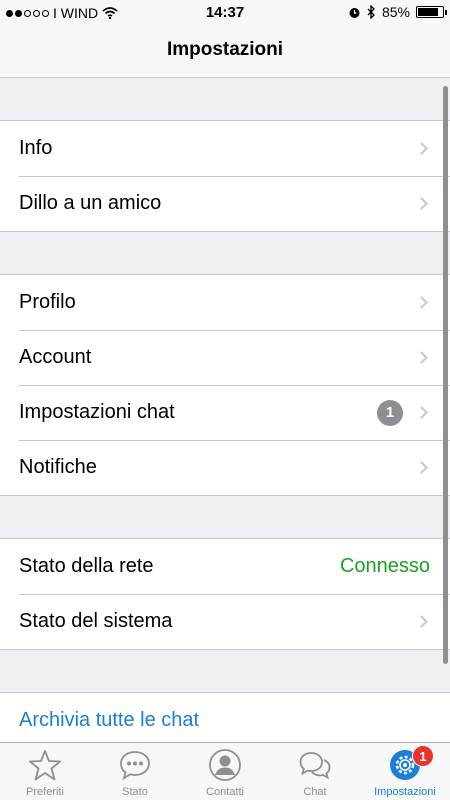  I want to click on tab-preferiti-label: Preferiti, so click(45, 792).